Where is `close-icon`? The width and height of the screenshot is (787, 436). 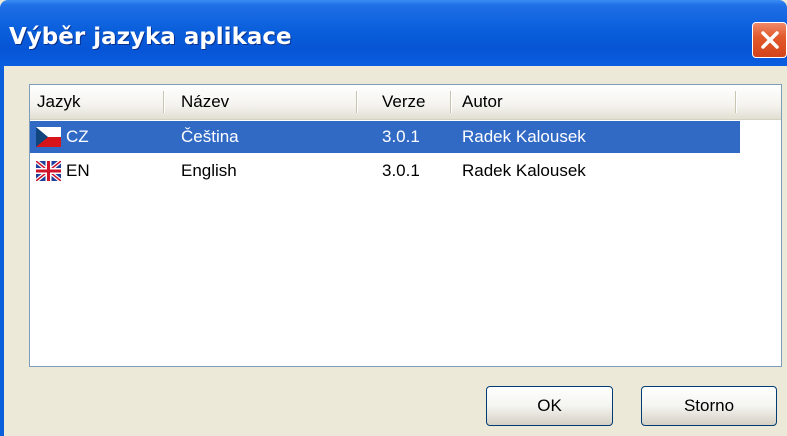
close-icon is located at coordinates (770, 40).